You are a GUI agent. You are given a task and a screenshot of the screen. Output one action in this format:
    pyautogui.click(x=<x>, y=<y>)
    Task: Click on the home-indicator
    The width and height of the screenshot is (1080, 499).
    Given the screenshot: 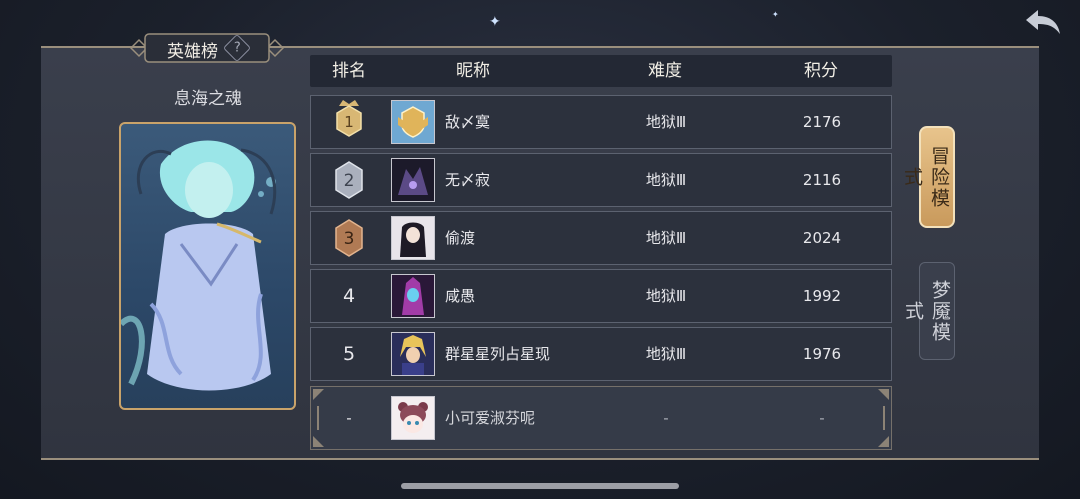 What is the action you would take?
    pyautogui.click(x=540, y=486)
    